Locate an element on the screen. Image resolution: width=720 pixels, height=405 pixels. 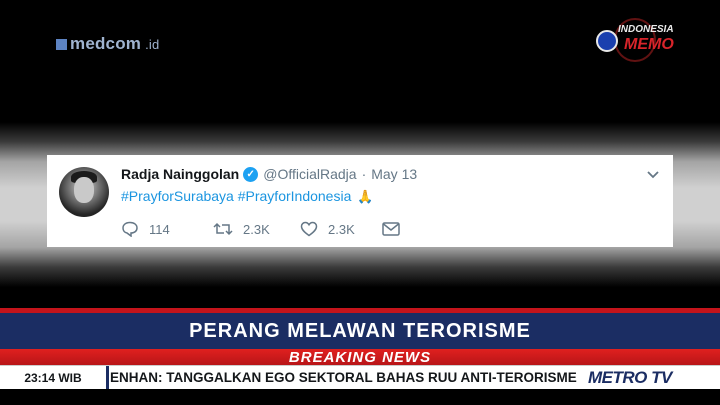
medcom-logo-name: medcom is located at coordinates (106, 43).